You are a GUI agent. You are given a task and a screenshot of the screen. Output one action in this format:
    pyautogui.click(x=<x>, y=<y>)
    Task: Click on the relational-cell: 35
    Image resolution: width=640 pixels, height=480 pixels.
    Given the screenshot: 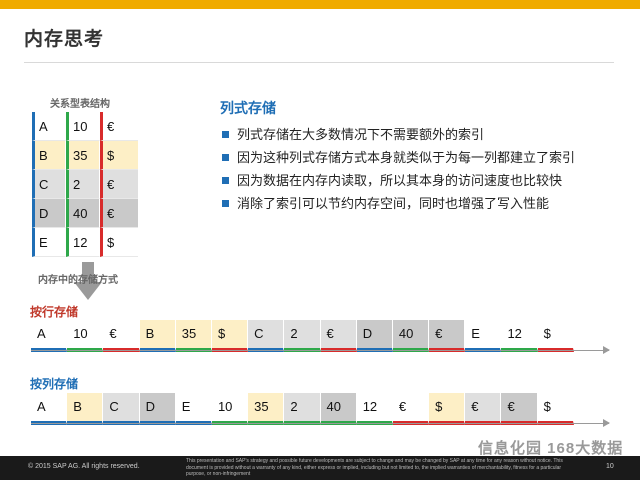 What is the action you would take?
    pyautogui.click(x=83, y=155)
    